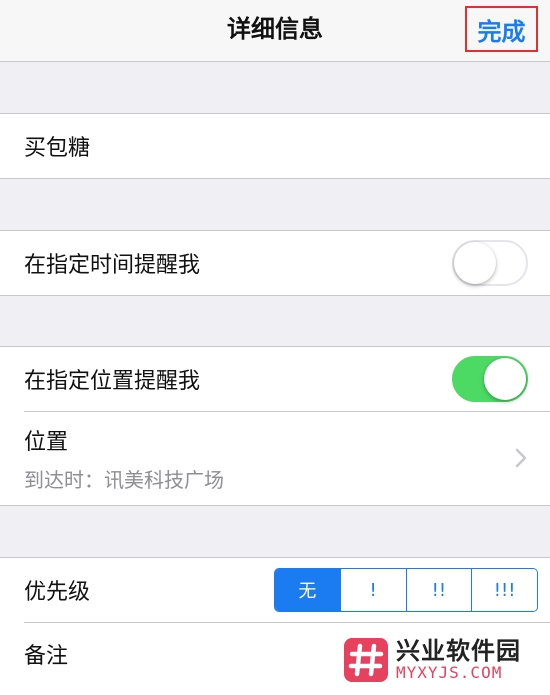 This screenshot has height=695, width=550. I want to click on location-label: 位置, so click(46, 442).